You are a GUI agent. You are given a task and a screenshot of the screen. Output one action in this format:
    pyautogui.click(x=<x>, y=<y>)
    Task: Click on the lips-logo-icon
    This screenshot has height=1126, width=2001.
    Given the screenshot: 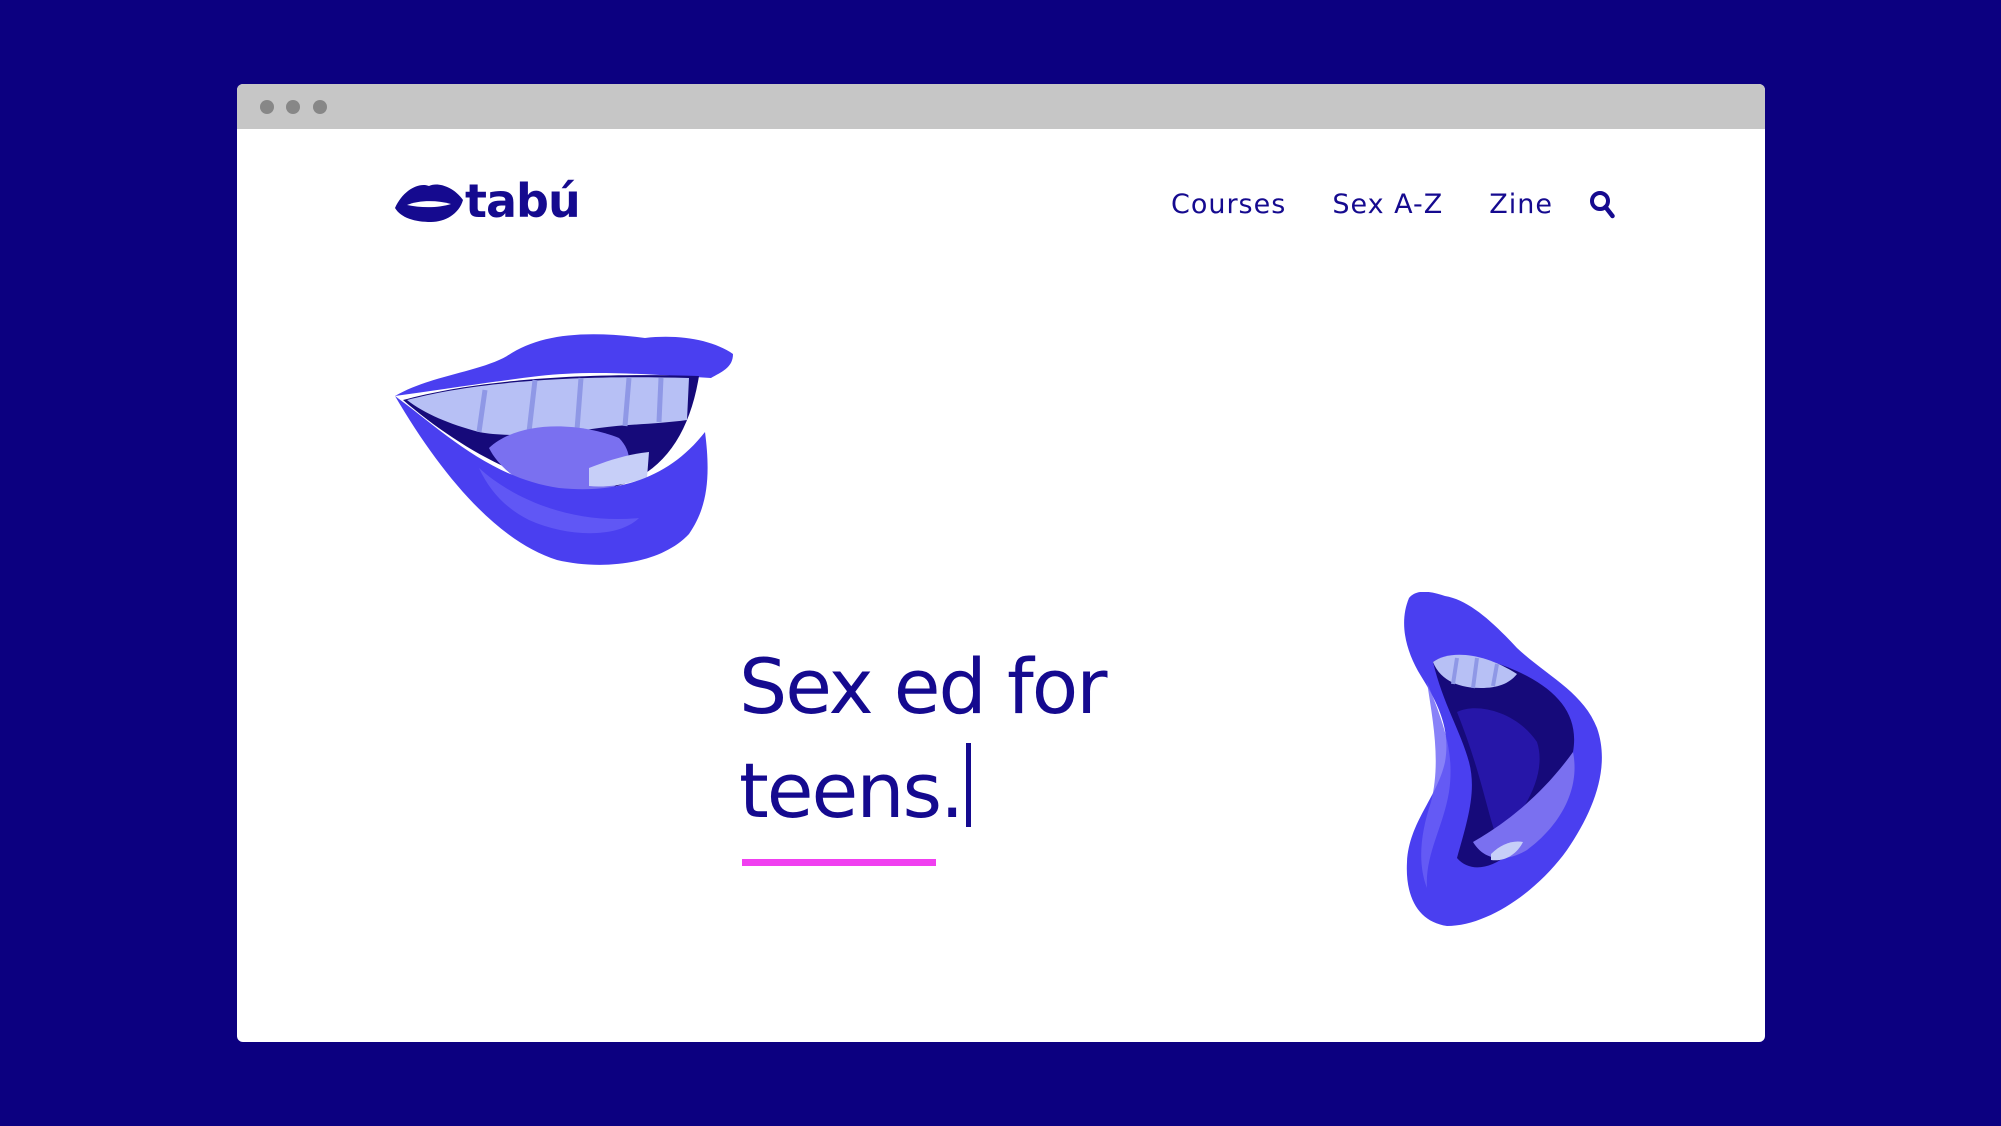 What is the action you would take?
    pyautogui.click(x=429, y=203)
    